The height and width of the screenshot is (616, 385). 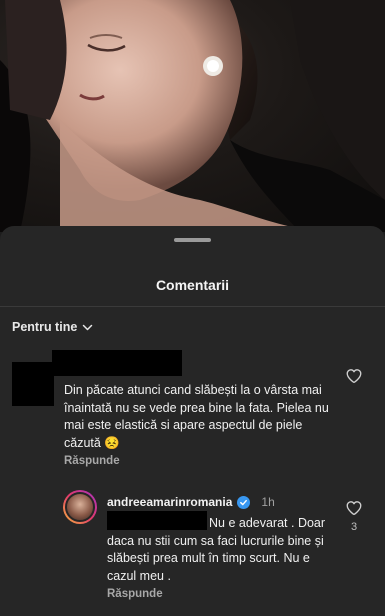 I want to click on sheet-grabber, so click(x=192, y=240).